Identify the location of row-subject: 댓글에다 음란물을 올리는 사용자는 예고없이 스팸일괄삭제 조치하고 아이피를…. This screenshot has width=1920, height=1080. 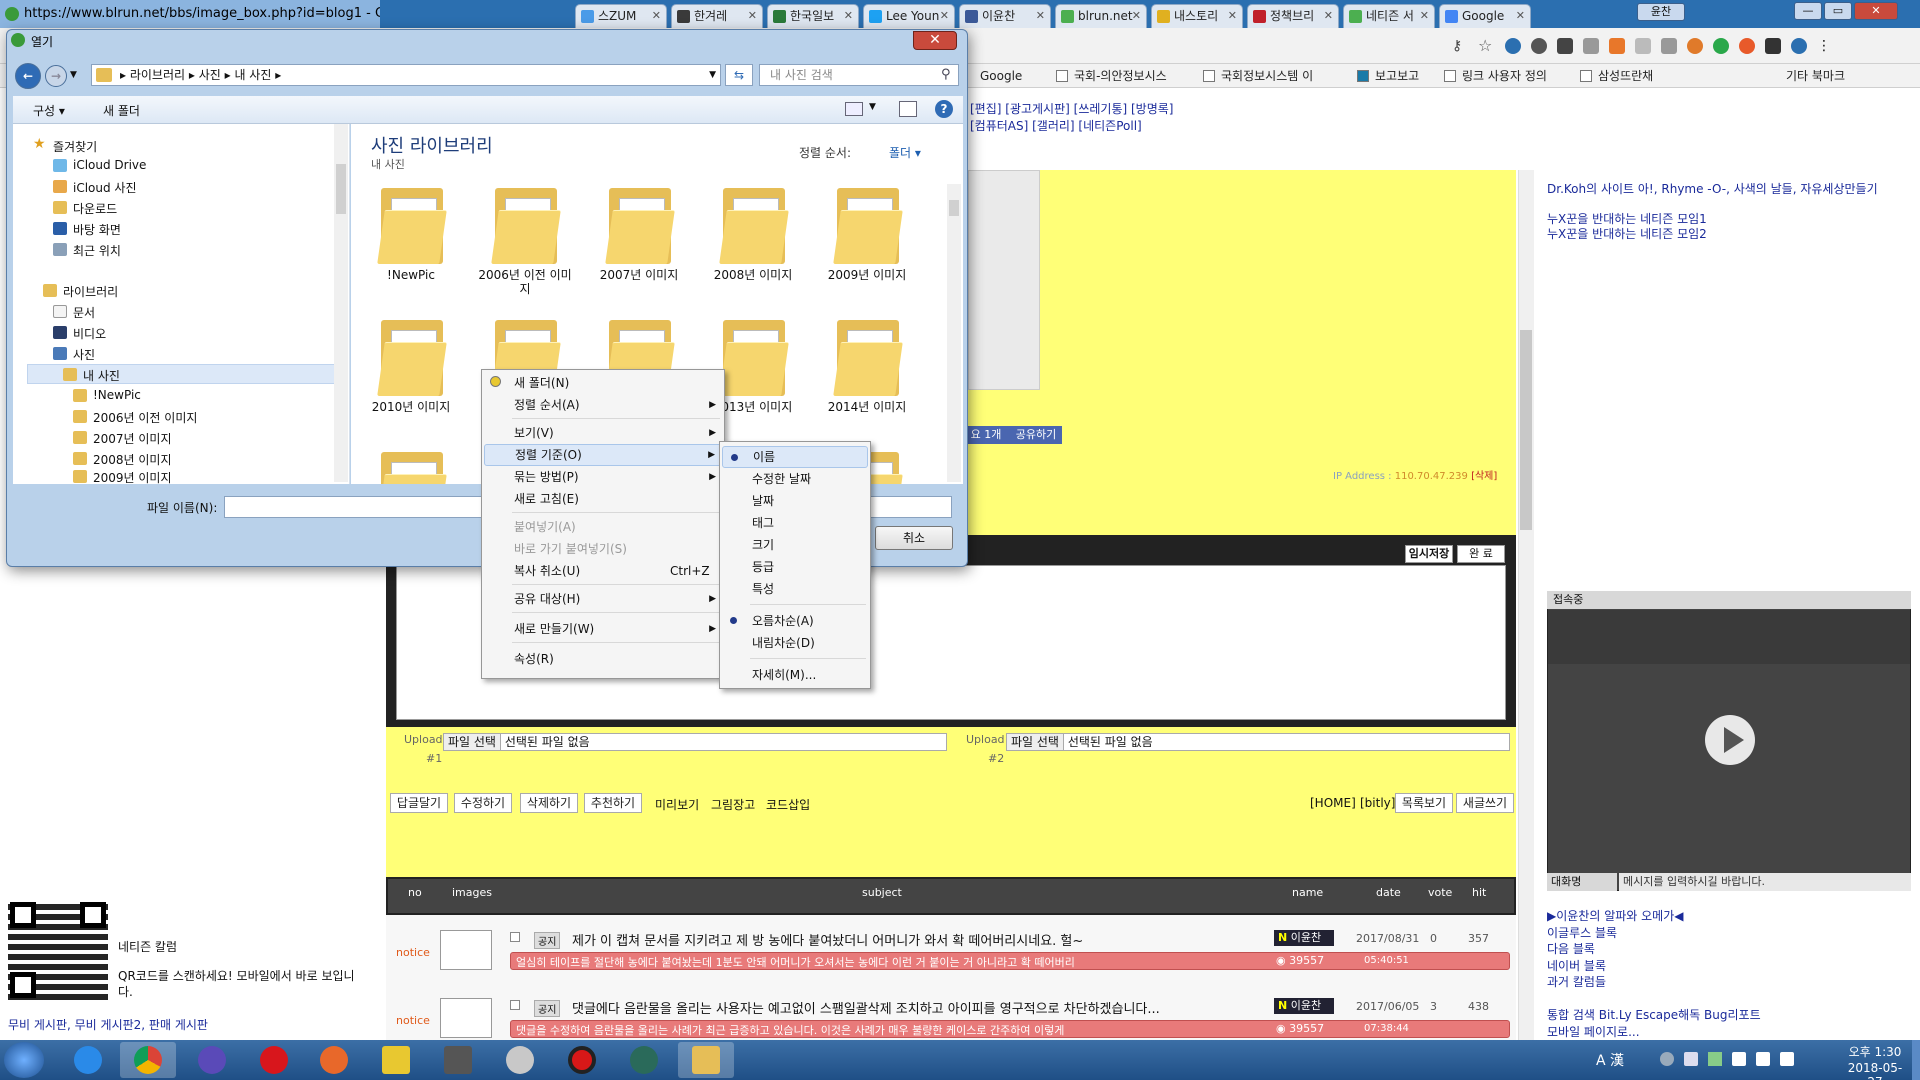
(887, 1007).